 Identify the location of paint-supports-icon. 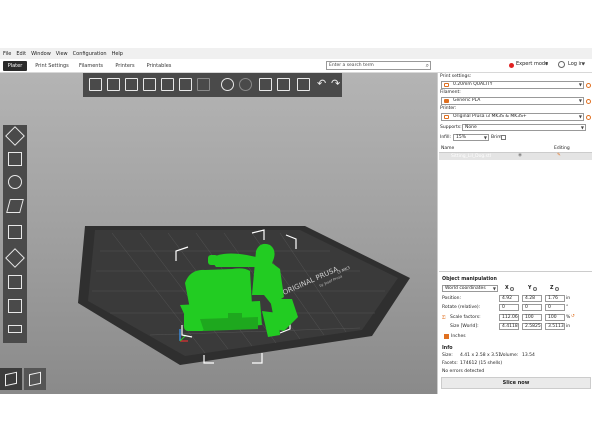
(15, 258).